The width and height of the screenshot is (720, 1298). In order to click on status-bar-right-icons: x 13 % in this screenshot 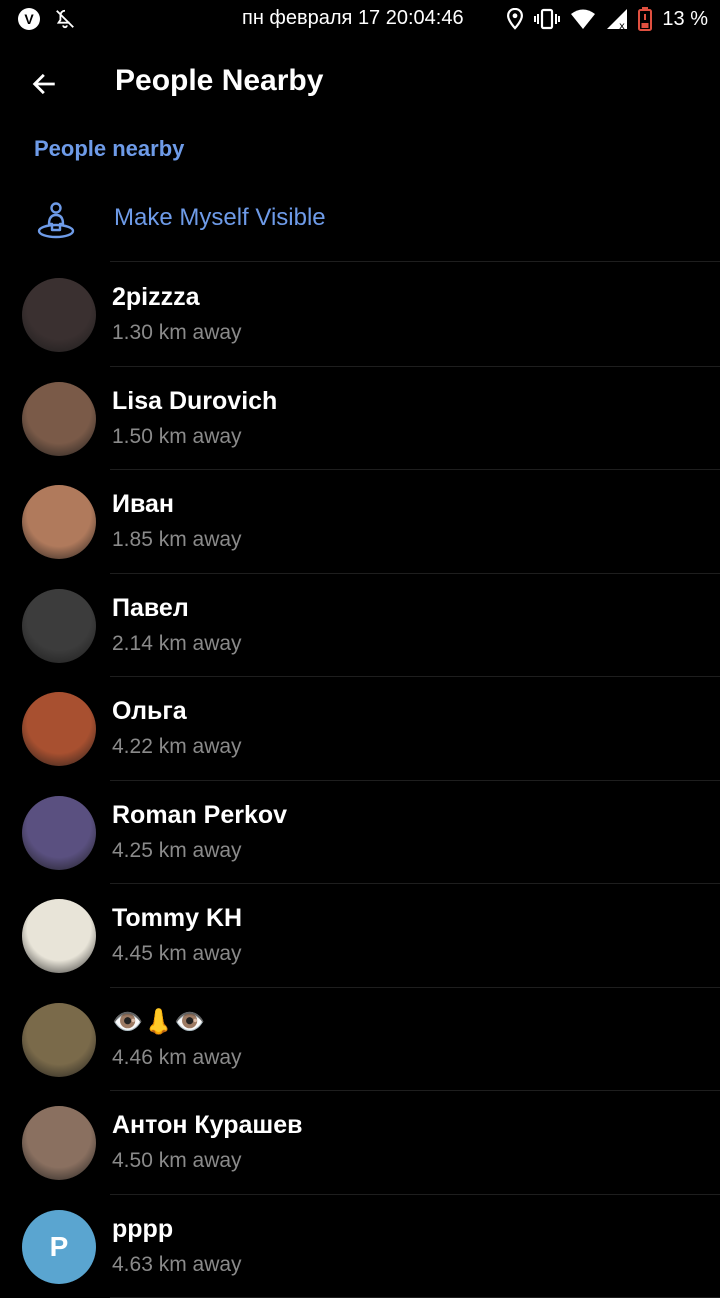, I will do `click(607, 19)`.